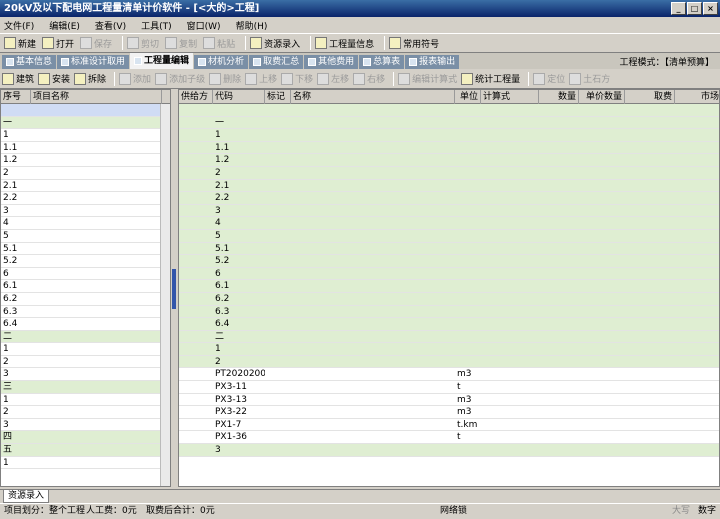 The width and height of the screenshot is (720, 519). Describe the element at coordinates (449, 110) in the screenshot. I see `grid-row: −整个工程` at that location.